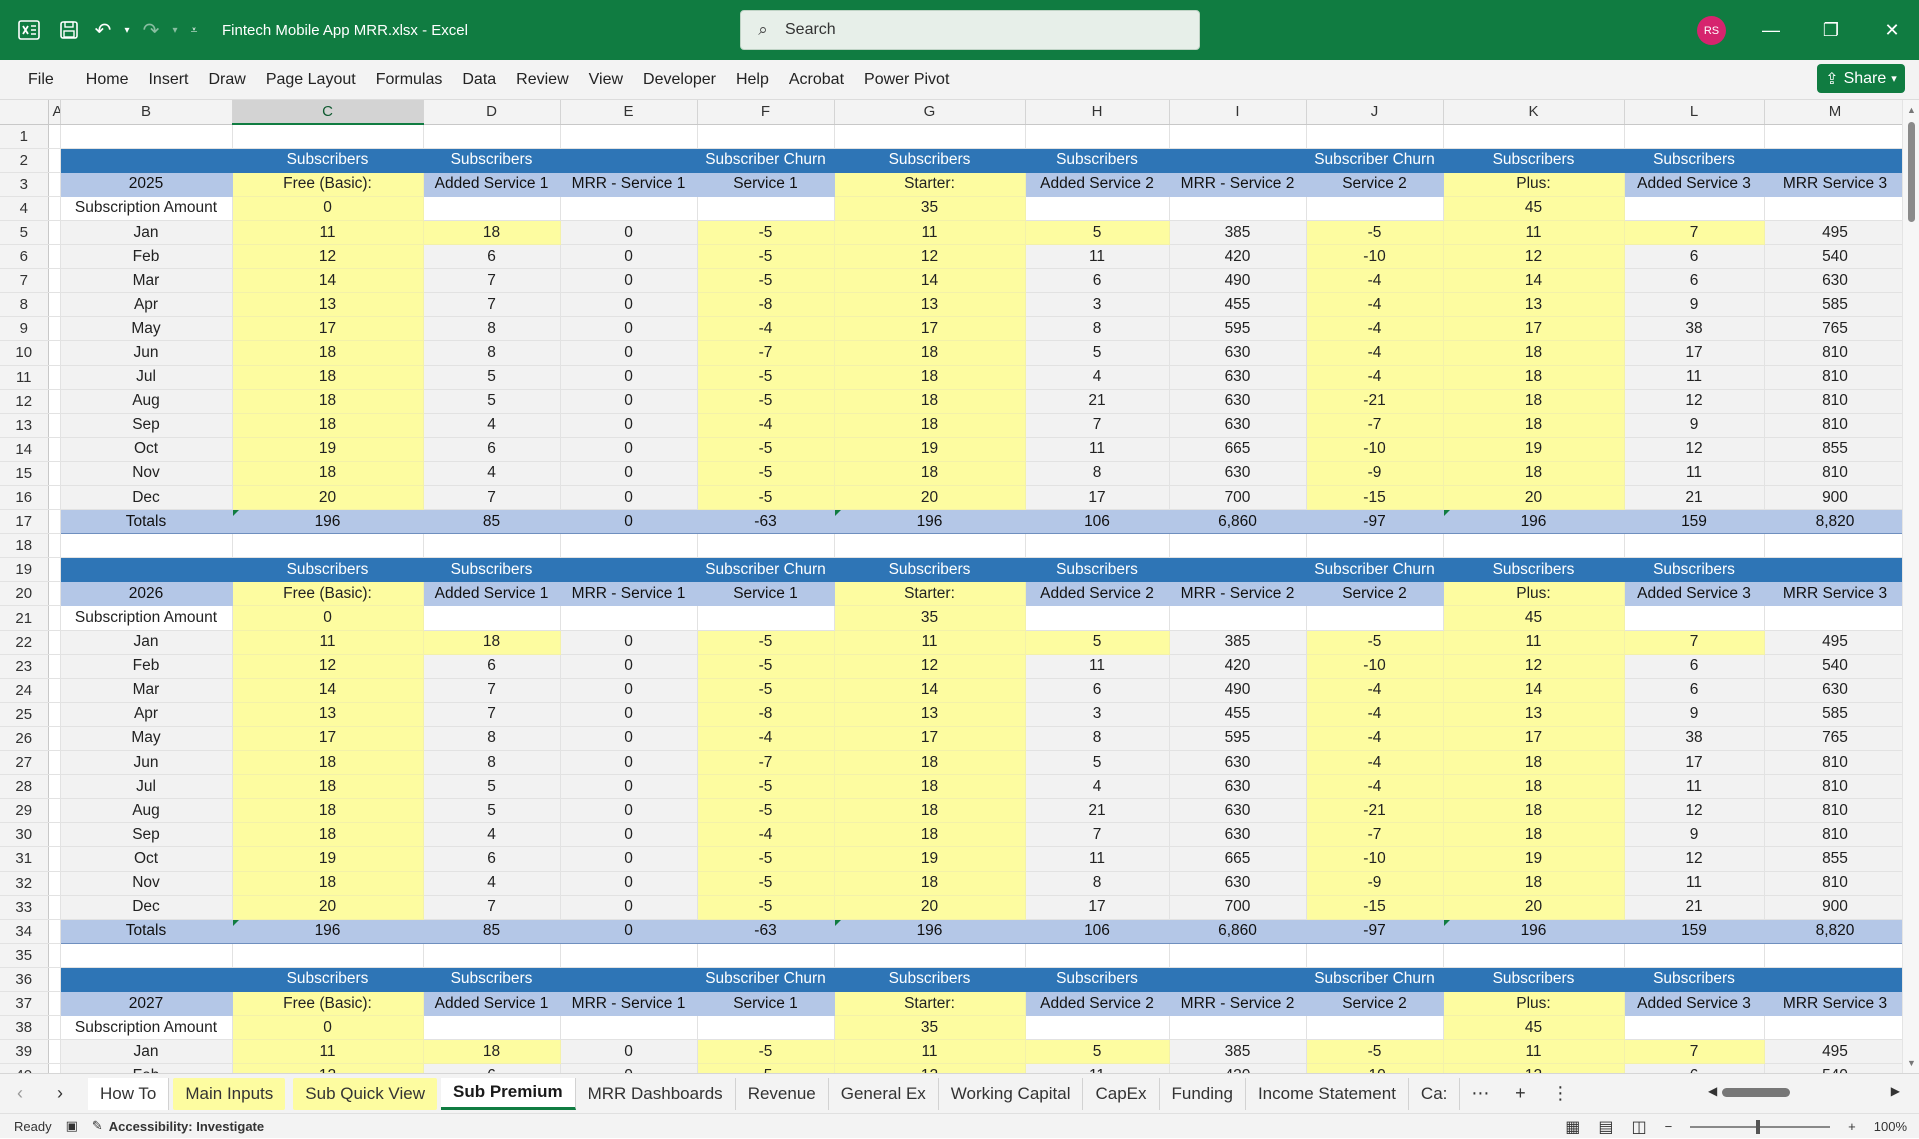 This screenshot has width=1919, height=1139. I want to click on cell: -7, so click(766, 353).